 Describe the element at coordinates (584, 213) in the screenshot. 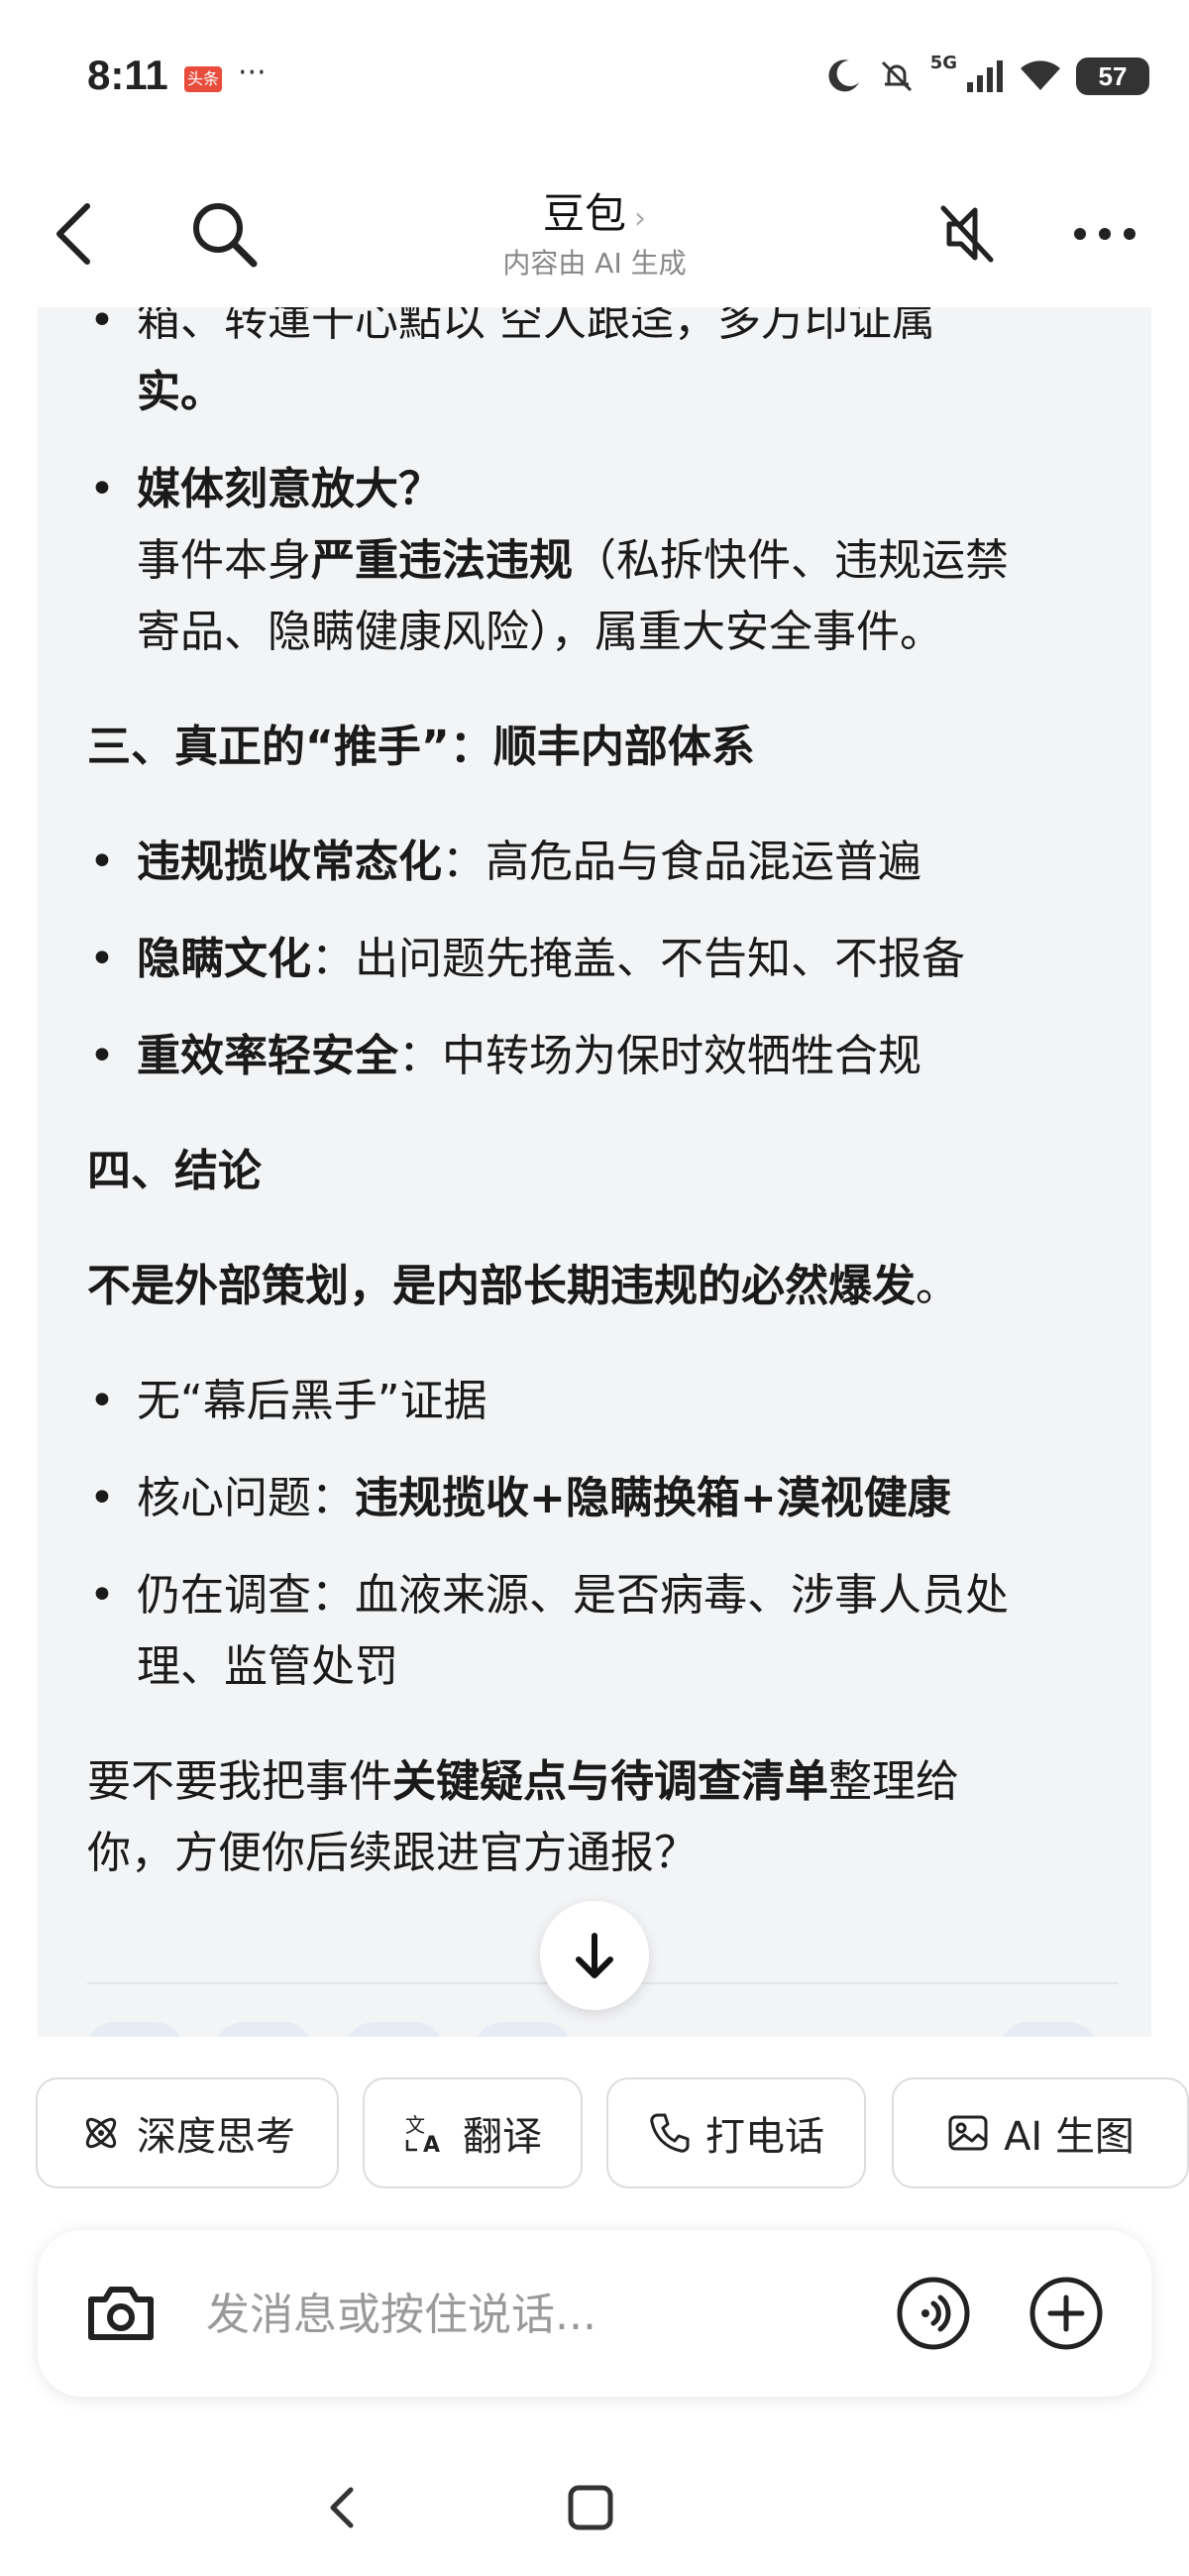

I see `bot-name: 豆包` at that location.